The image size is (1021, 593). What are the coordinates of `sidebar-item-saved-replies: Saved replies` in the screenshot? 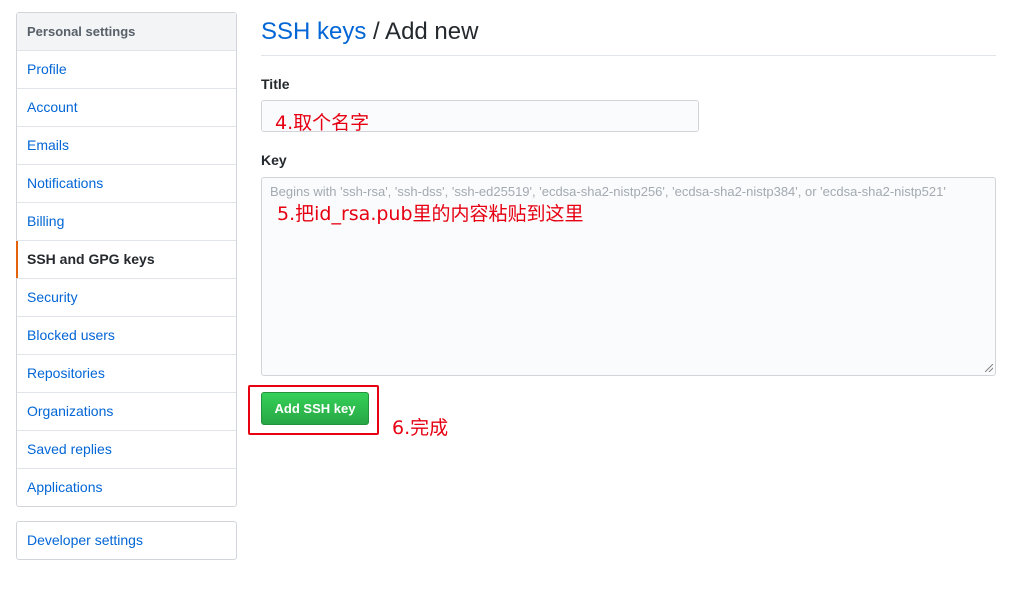 It's located at (126, 450).